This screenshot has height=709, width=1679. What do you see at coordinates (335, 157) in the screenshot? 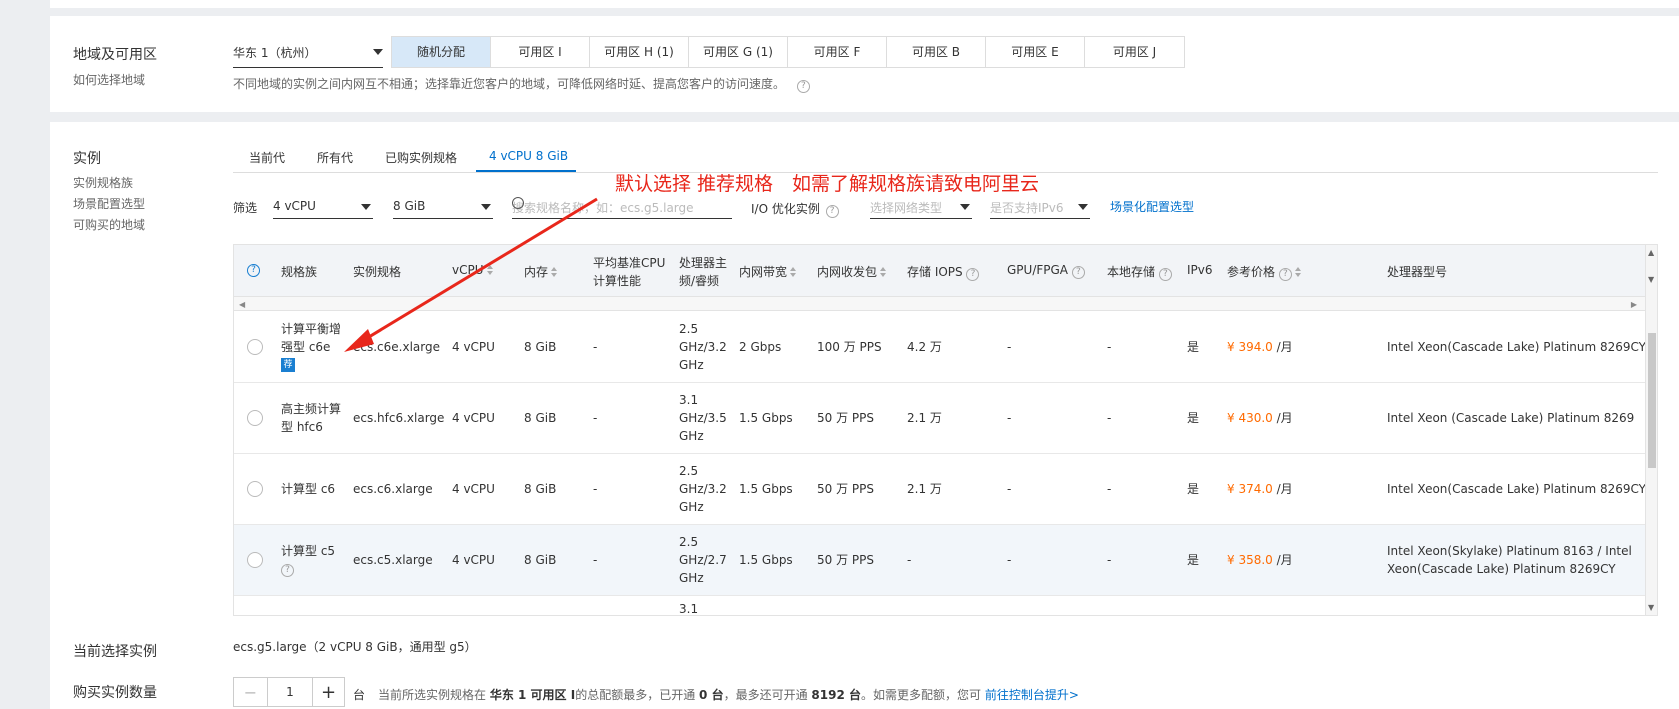
I see `tab-all-gen: 所有代` at bounding box center [335, 157].